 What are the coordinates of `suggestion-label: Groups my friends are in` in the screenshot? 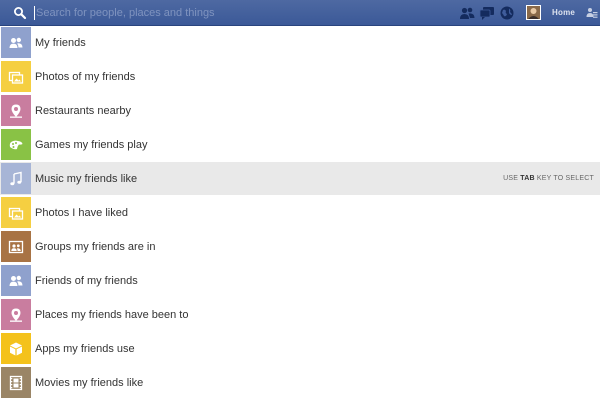 It's located at (95, 247).